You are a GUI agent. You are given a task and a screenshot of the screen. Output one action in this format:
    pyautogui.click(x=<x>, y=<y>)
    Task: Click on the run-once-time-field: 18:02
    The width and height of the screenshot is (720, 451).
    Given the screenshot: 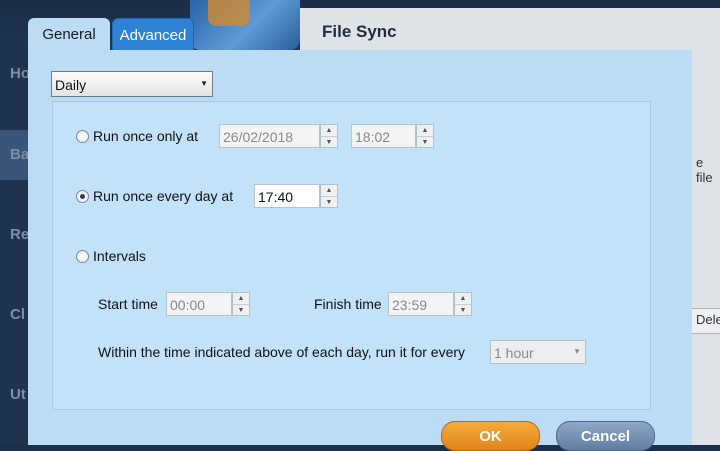 What is the action you would take?
    pyautogui.click(x=383, y=136)
    